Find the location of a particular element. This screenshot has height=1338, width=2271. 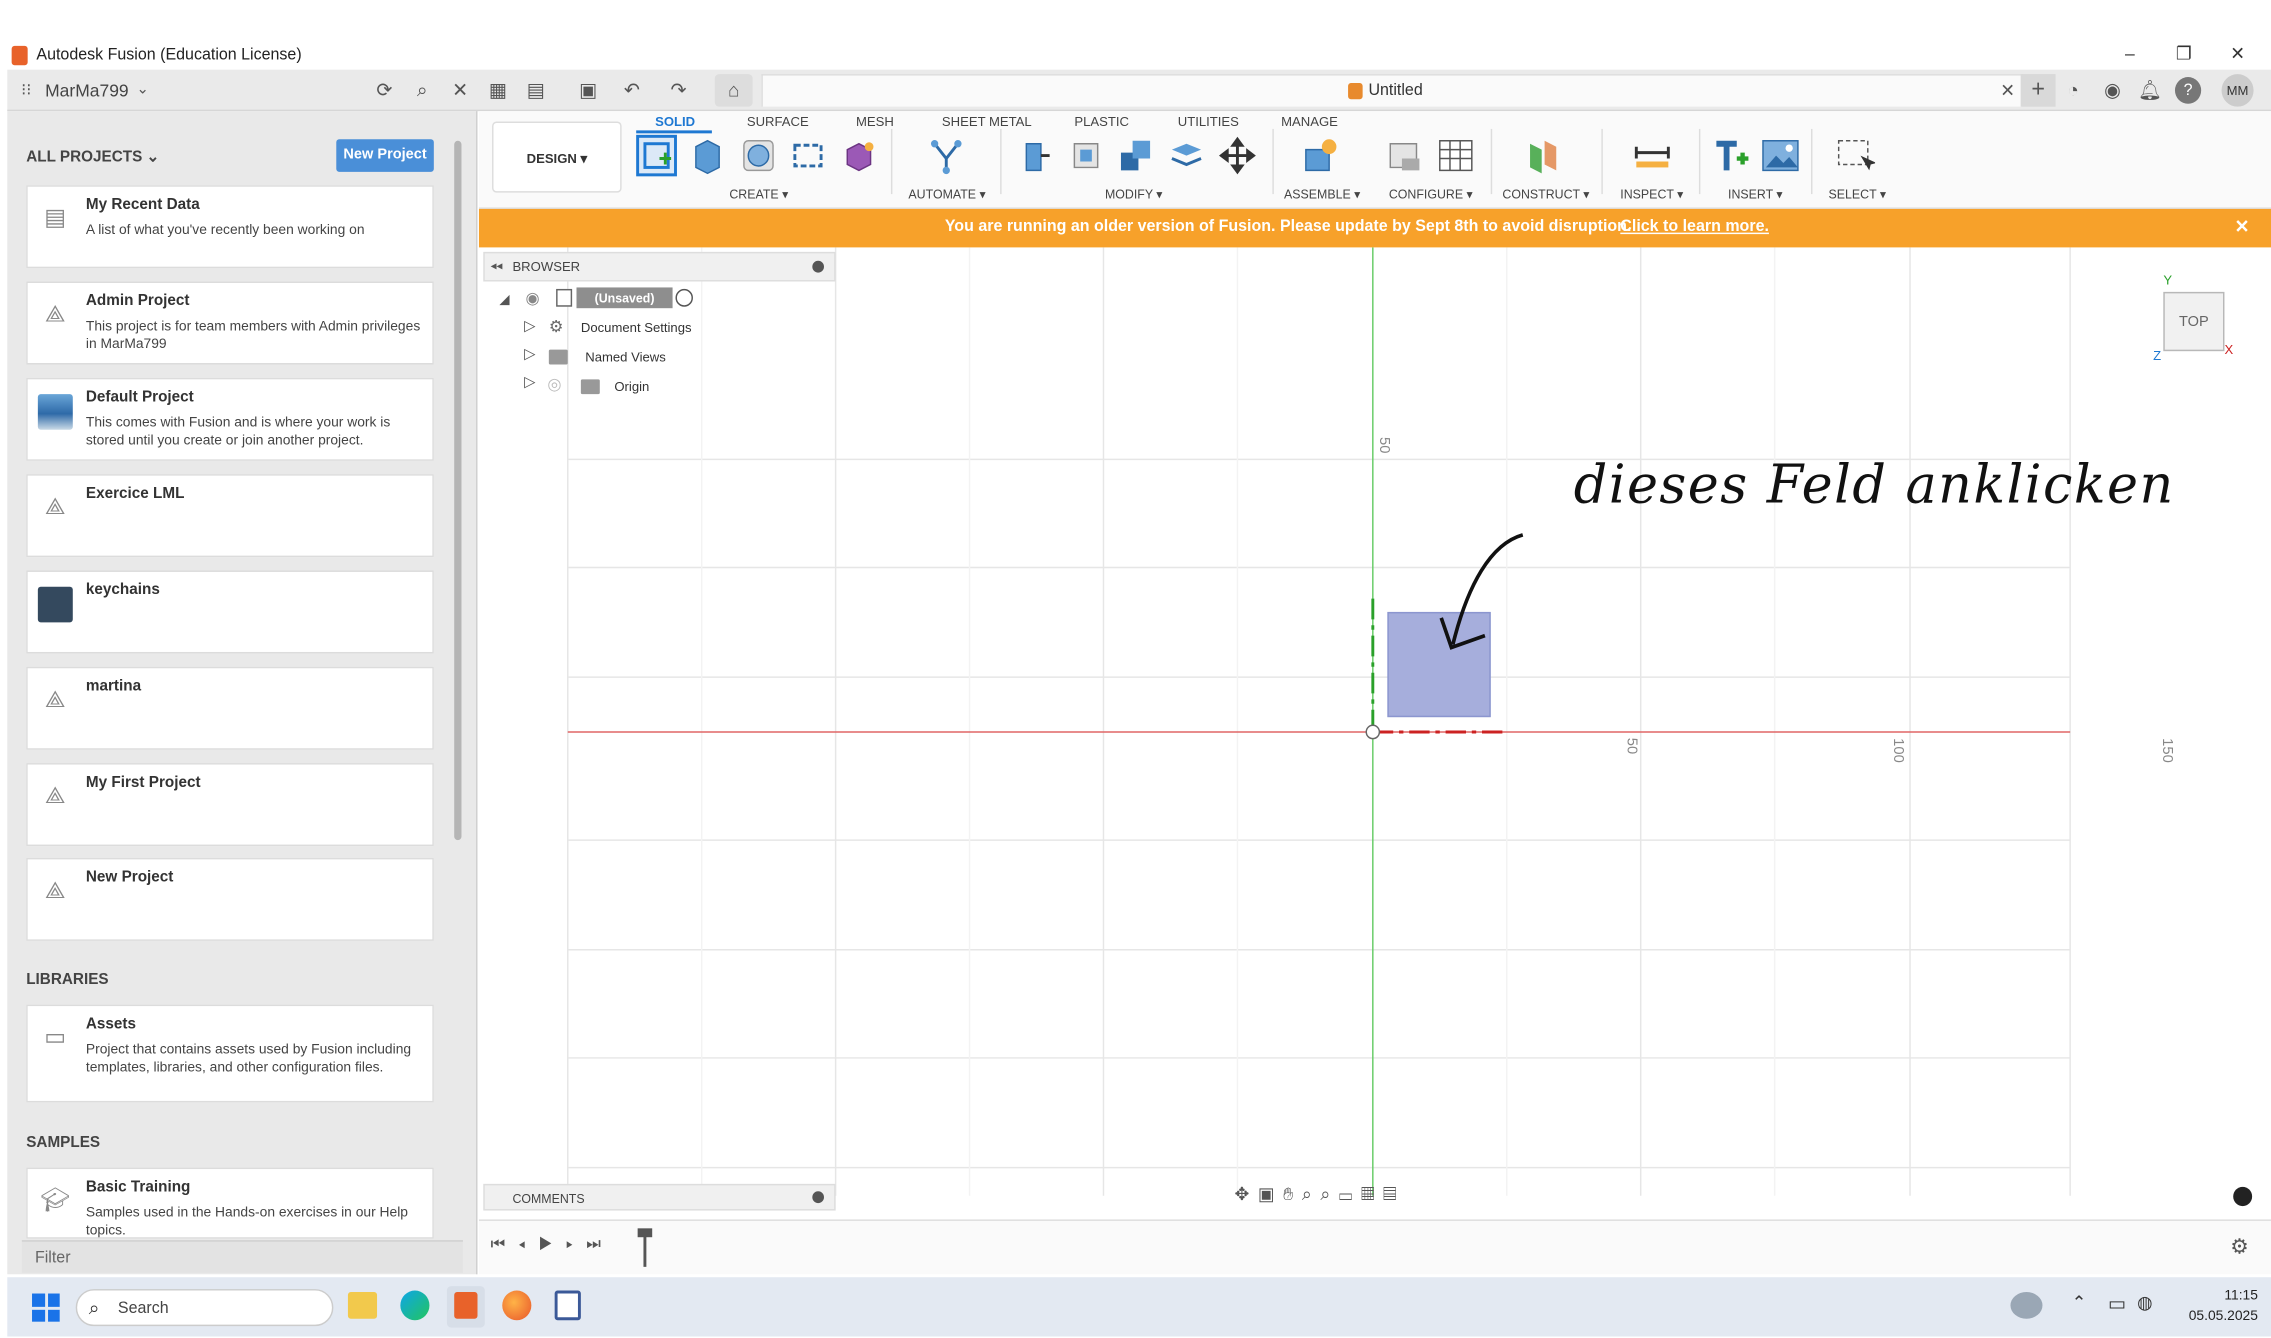

chevron-down-icon: ⌄ is located at coordinates (143, 90).